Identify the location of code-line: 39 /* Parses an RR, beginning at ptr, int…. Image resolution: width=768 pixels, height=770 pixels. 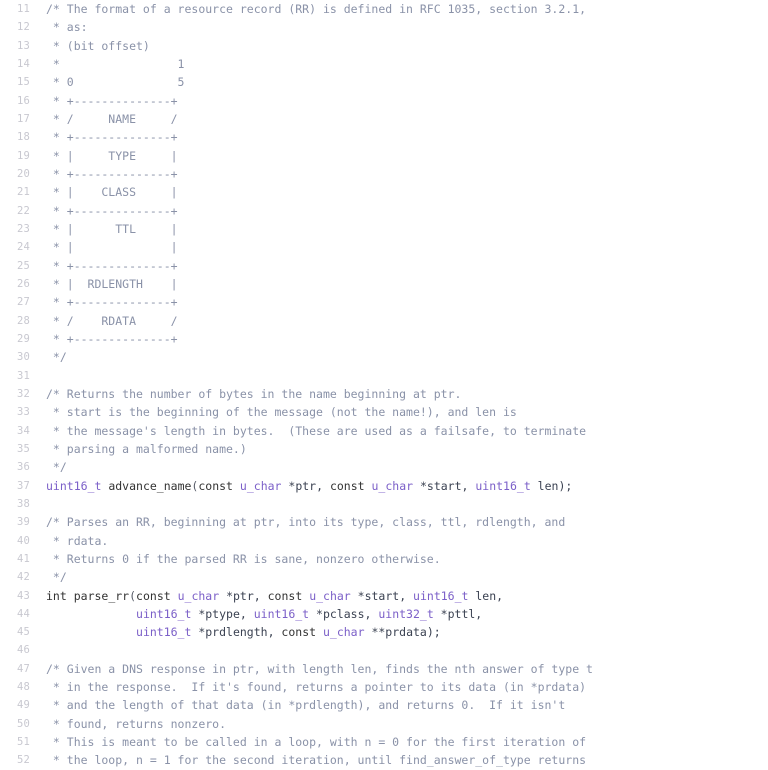
(384, 522).